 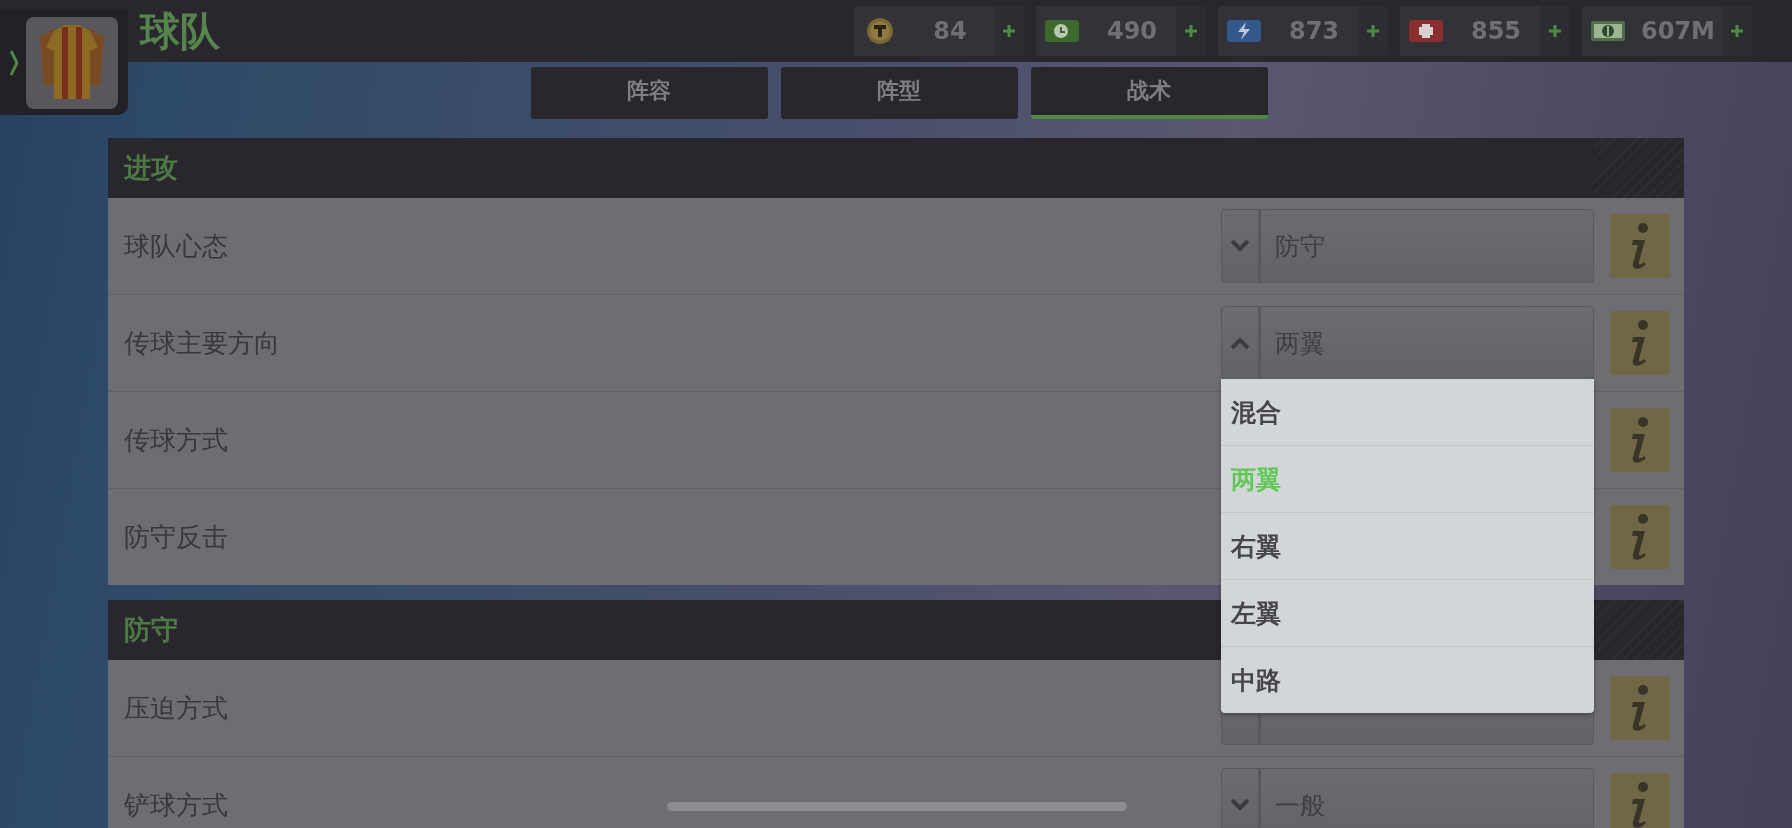 What do you see at coordinates (1496, 31) in the screenshot?
I see `currency-amount: 855` at bounding box center [1496, 31].